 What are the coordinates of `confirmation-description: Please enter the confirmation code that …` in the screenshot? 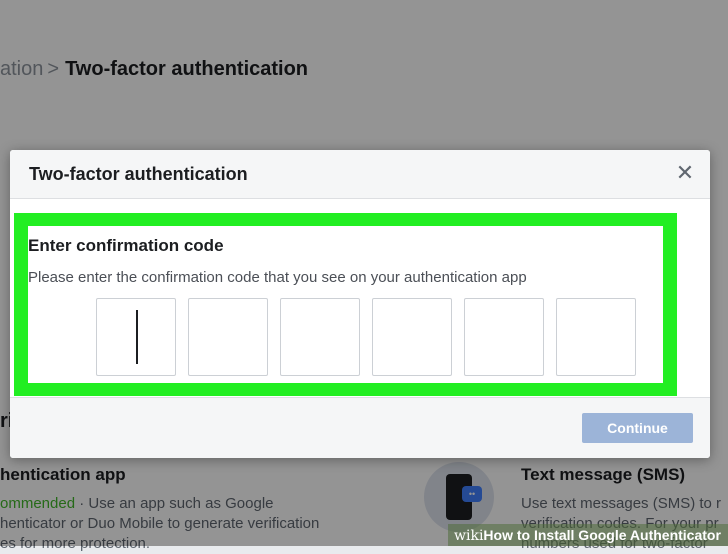 It's located at (277, 277).